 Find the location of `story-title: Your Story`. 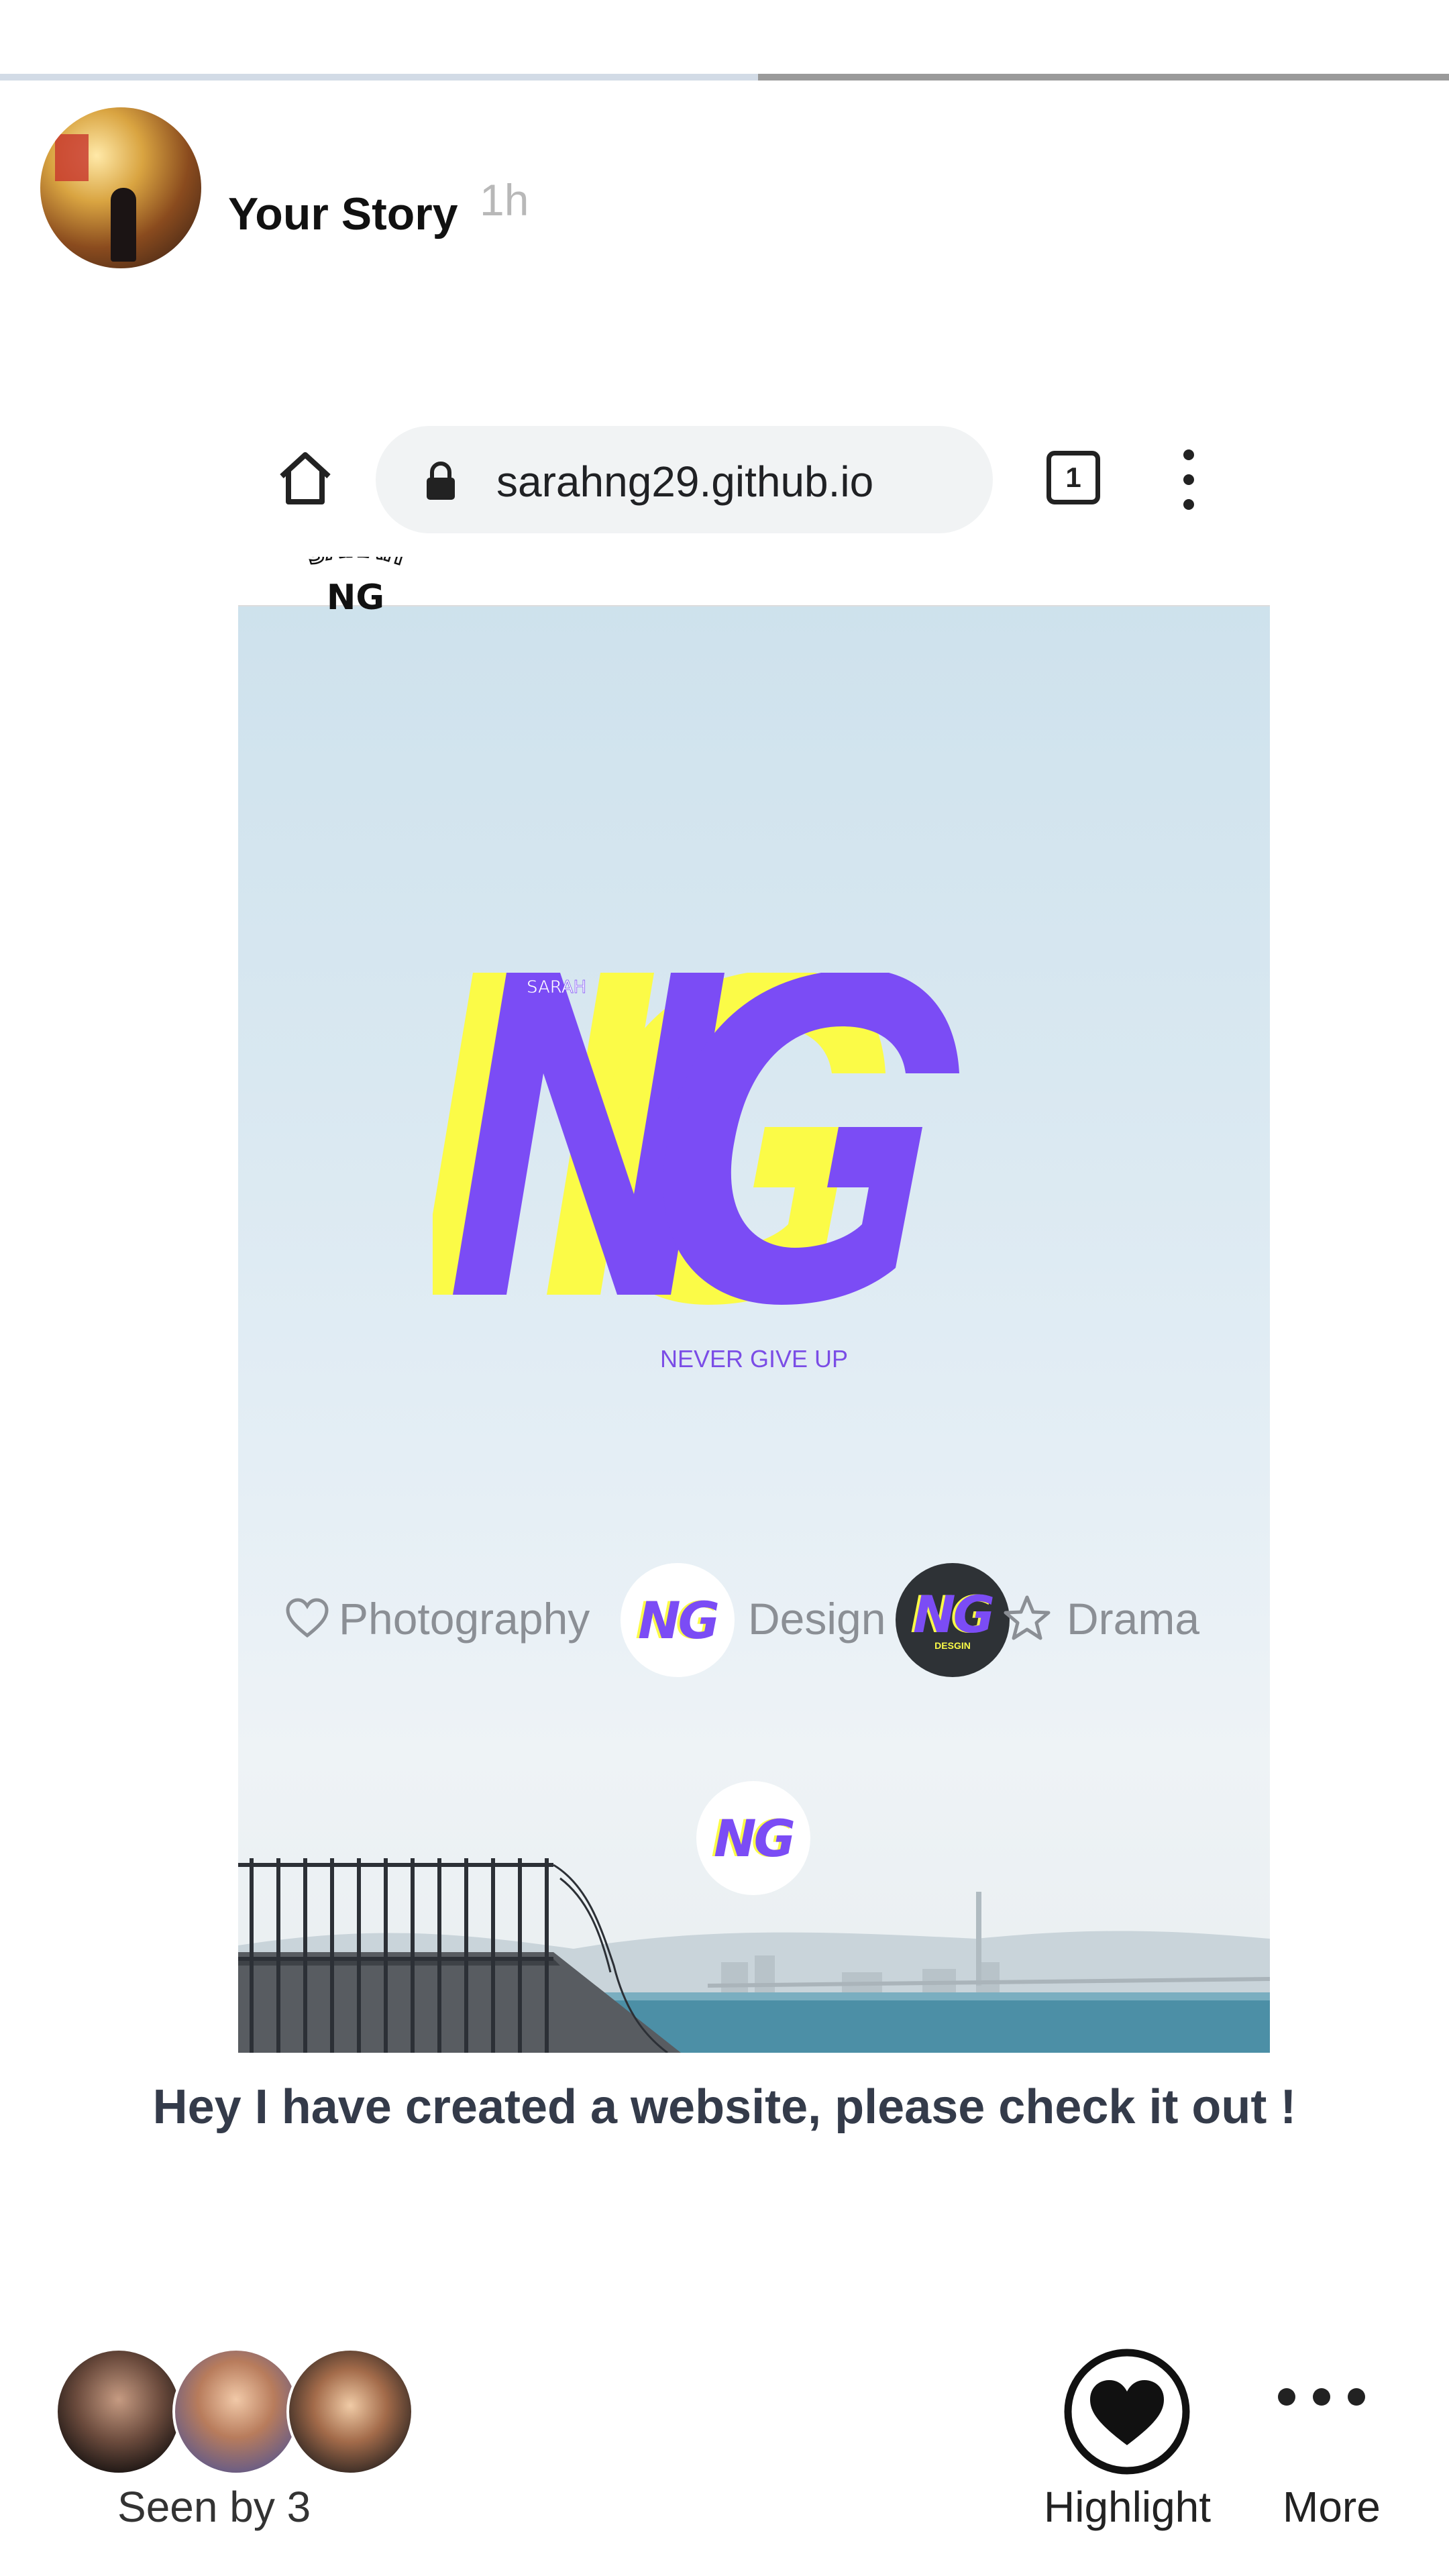

story-title: Your Story is located at coordinates (343, 214).